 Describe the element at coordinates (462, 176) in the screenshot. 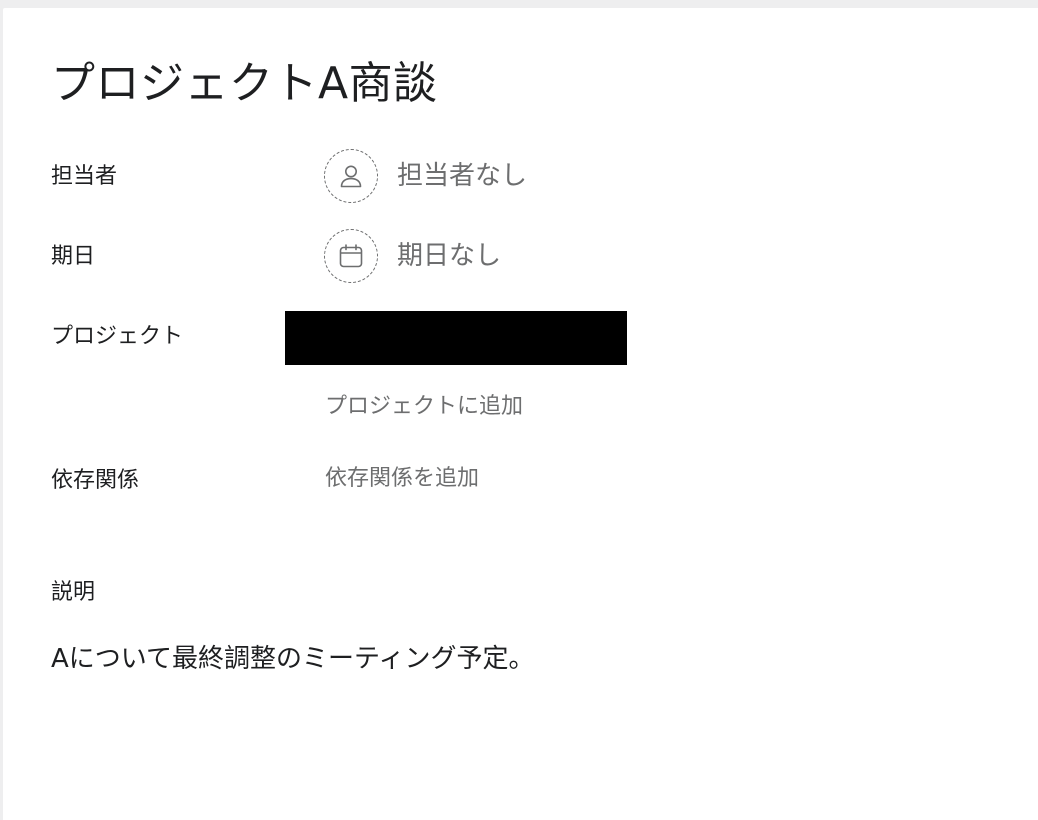

I see `assignee-value: 担当者なし` at that location.